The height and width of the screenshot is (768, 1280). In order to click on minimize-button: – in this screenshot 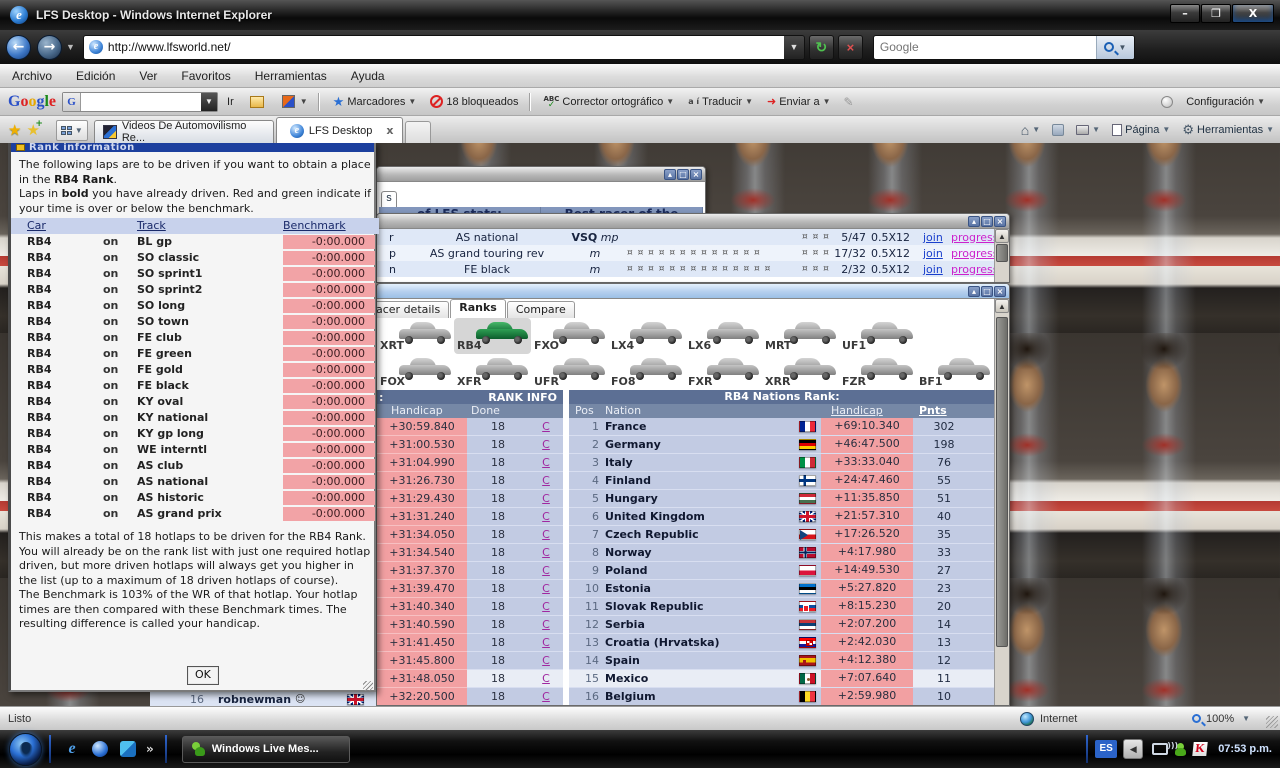, I will do `click(1185, 13)`.